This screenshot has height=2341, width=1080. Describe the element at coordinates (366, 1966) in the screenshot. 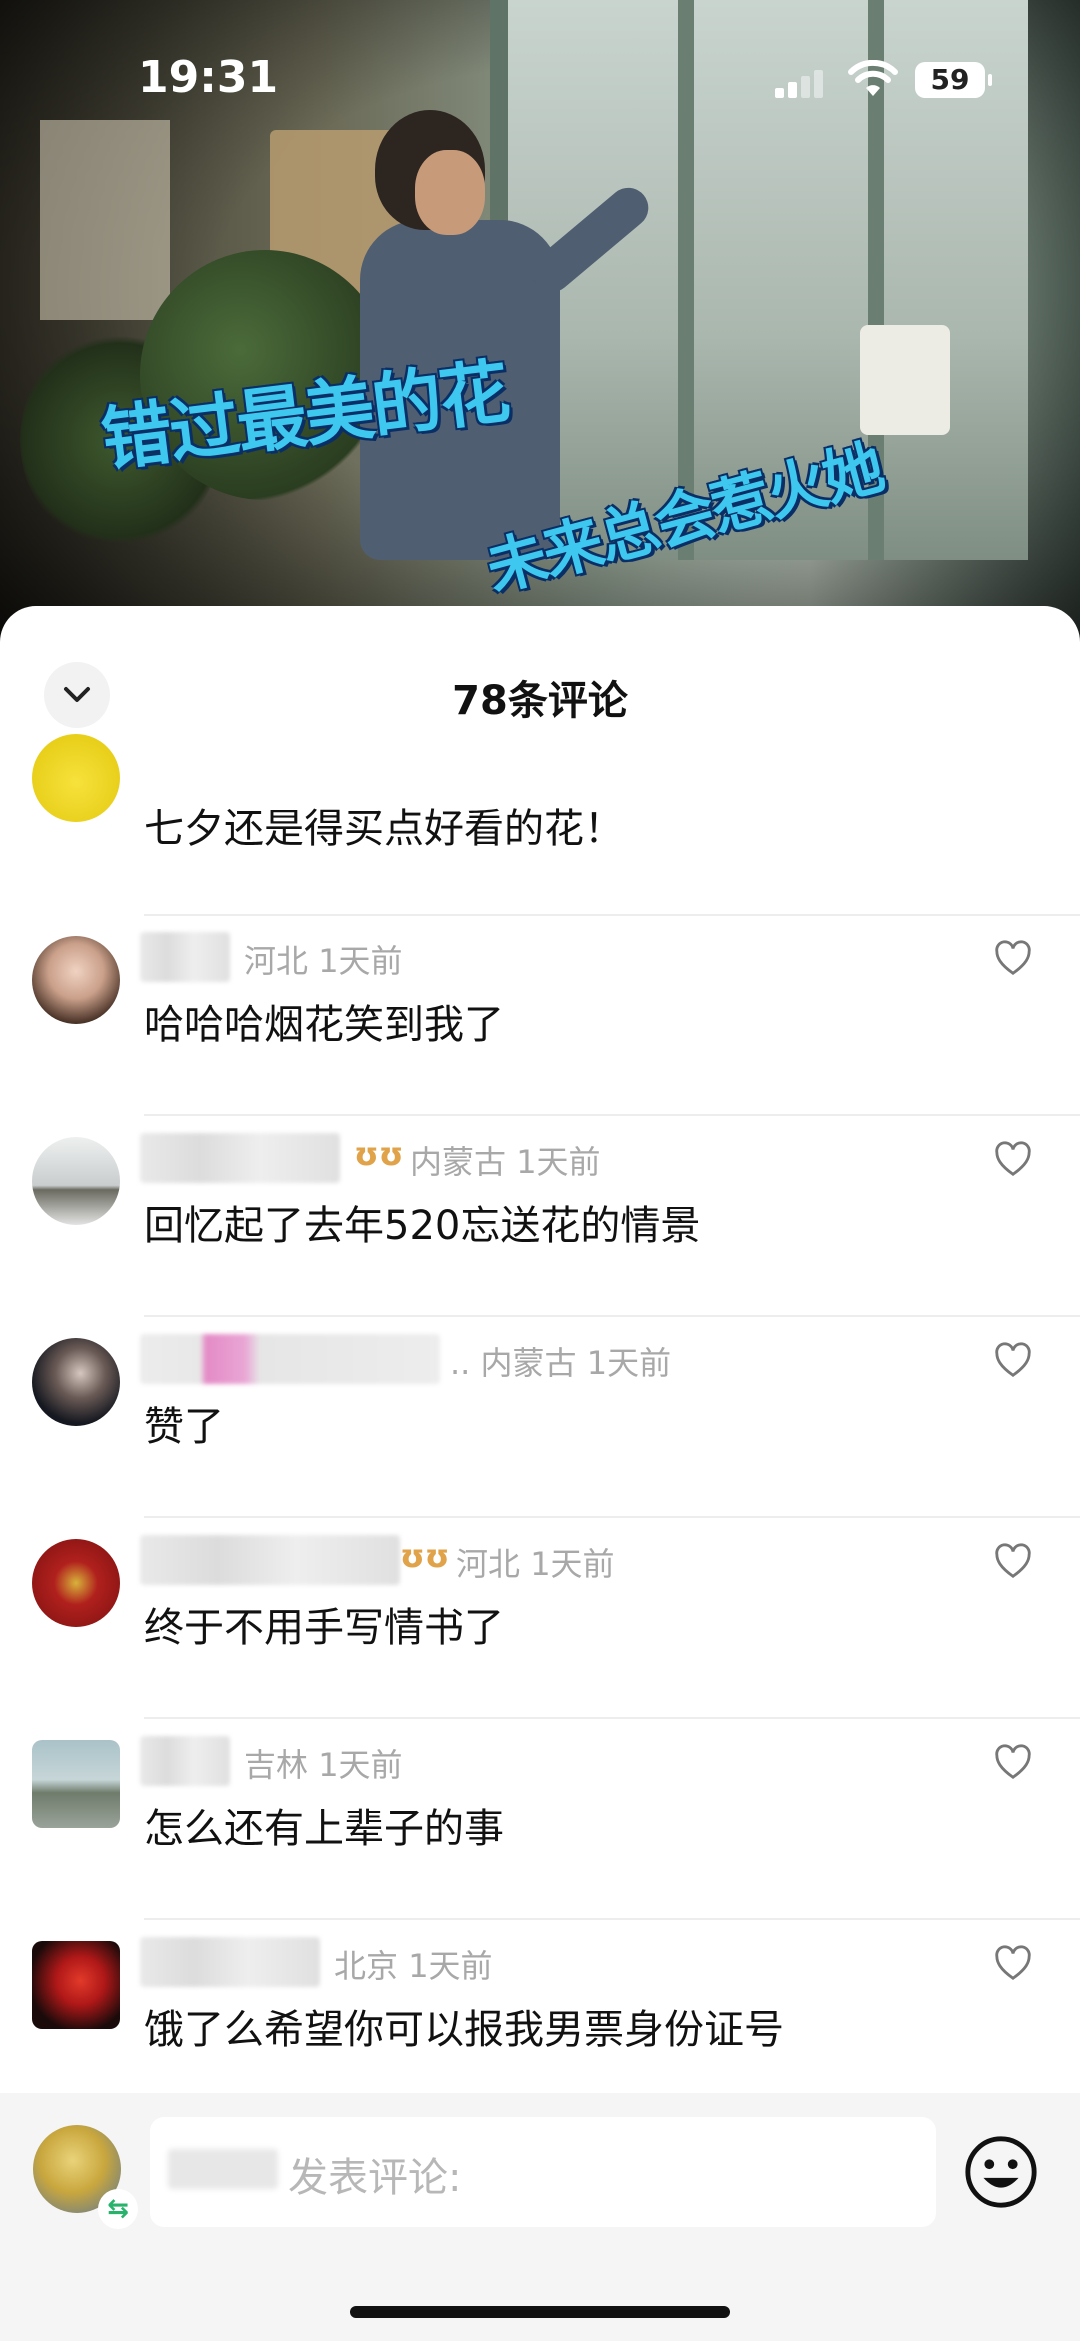

I see `comment-location: 北京` at that location.